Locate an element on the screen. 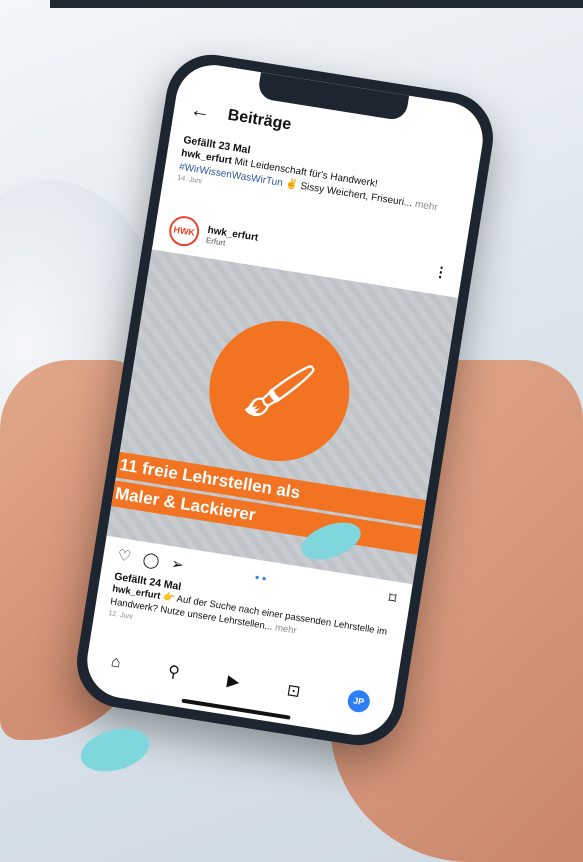 The height and width of the screenshot is (862, 583). profile-avatar: JP is located at coordinates (359, 701).